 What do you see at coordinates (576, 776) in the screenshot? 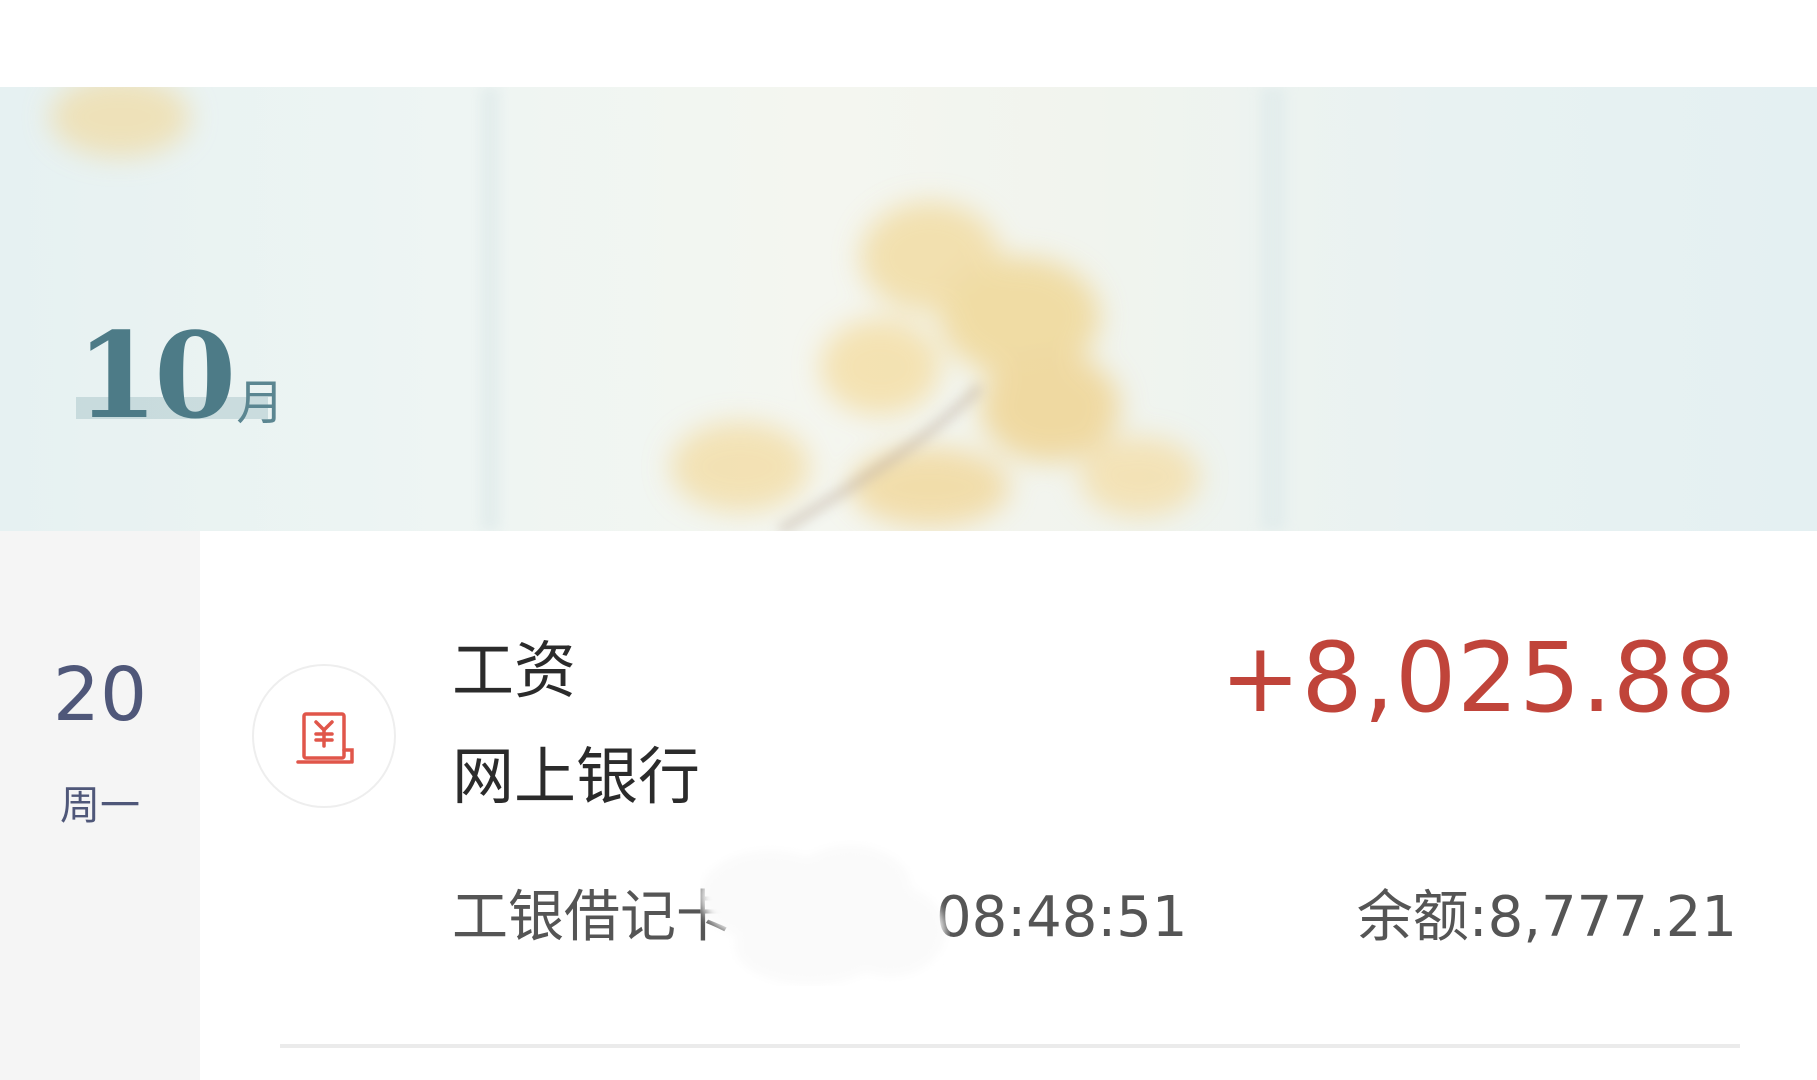
I see `transaction-channel: 网上银行` at bounding box center [576, 776].